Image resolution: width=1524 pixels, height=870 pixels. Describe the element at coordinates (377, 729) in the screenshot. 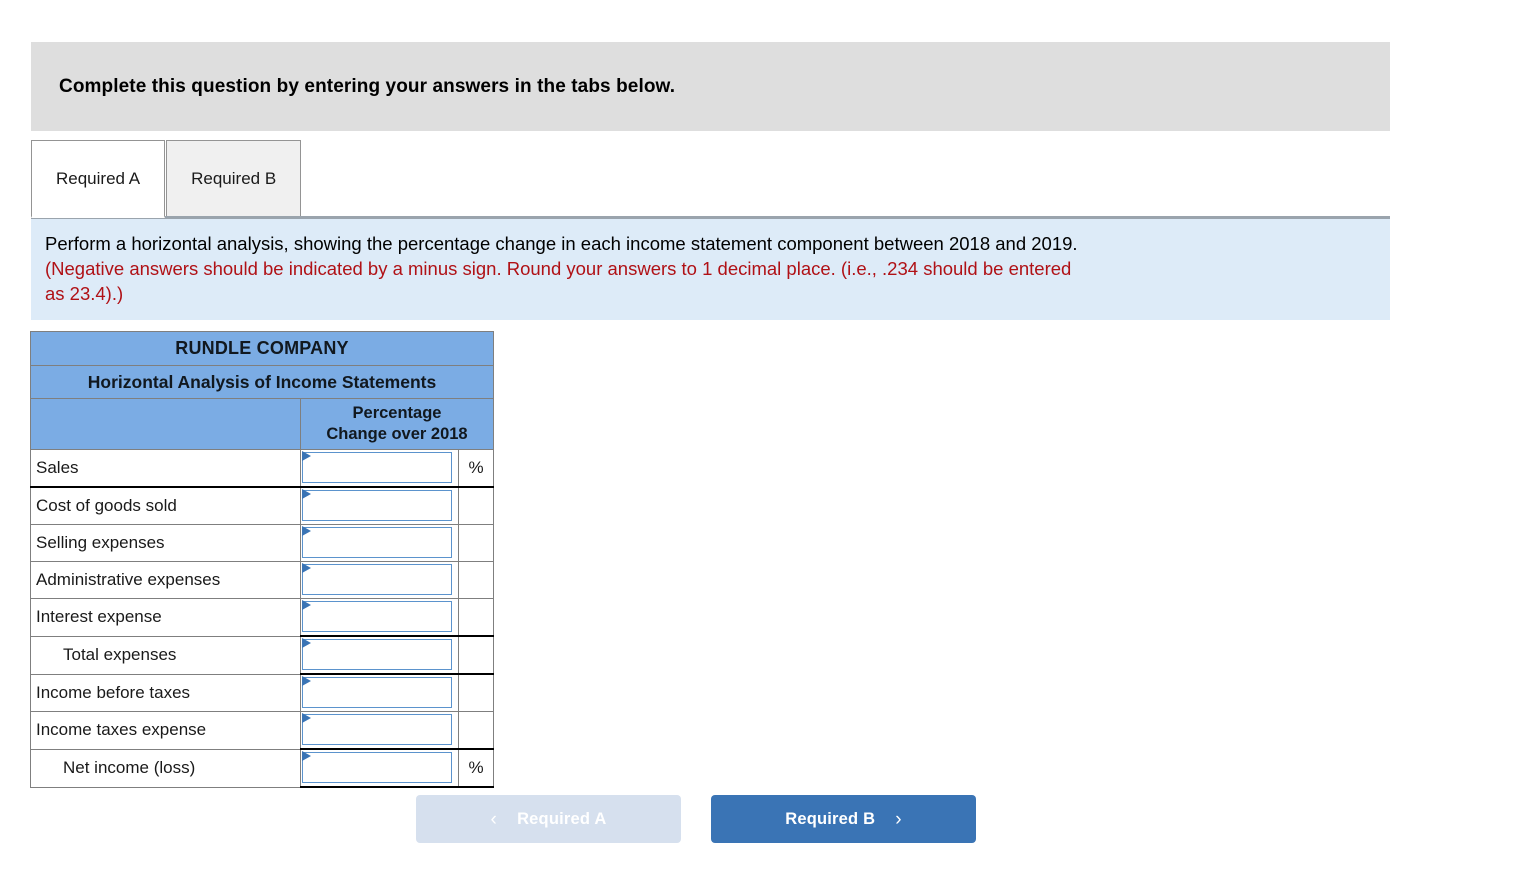

I see `percentage-input-income-taxes-expense` at that location.